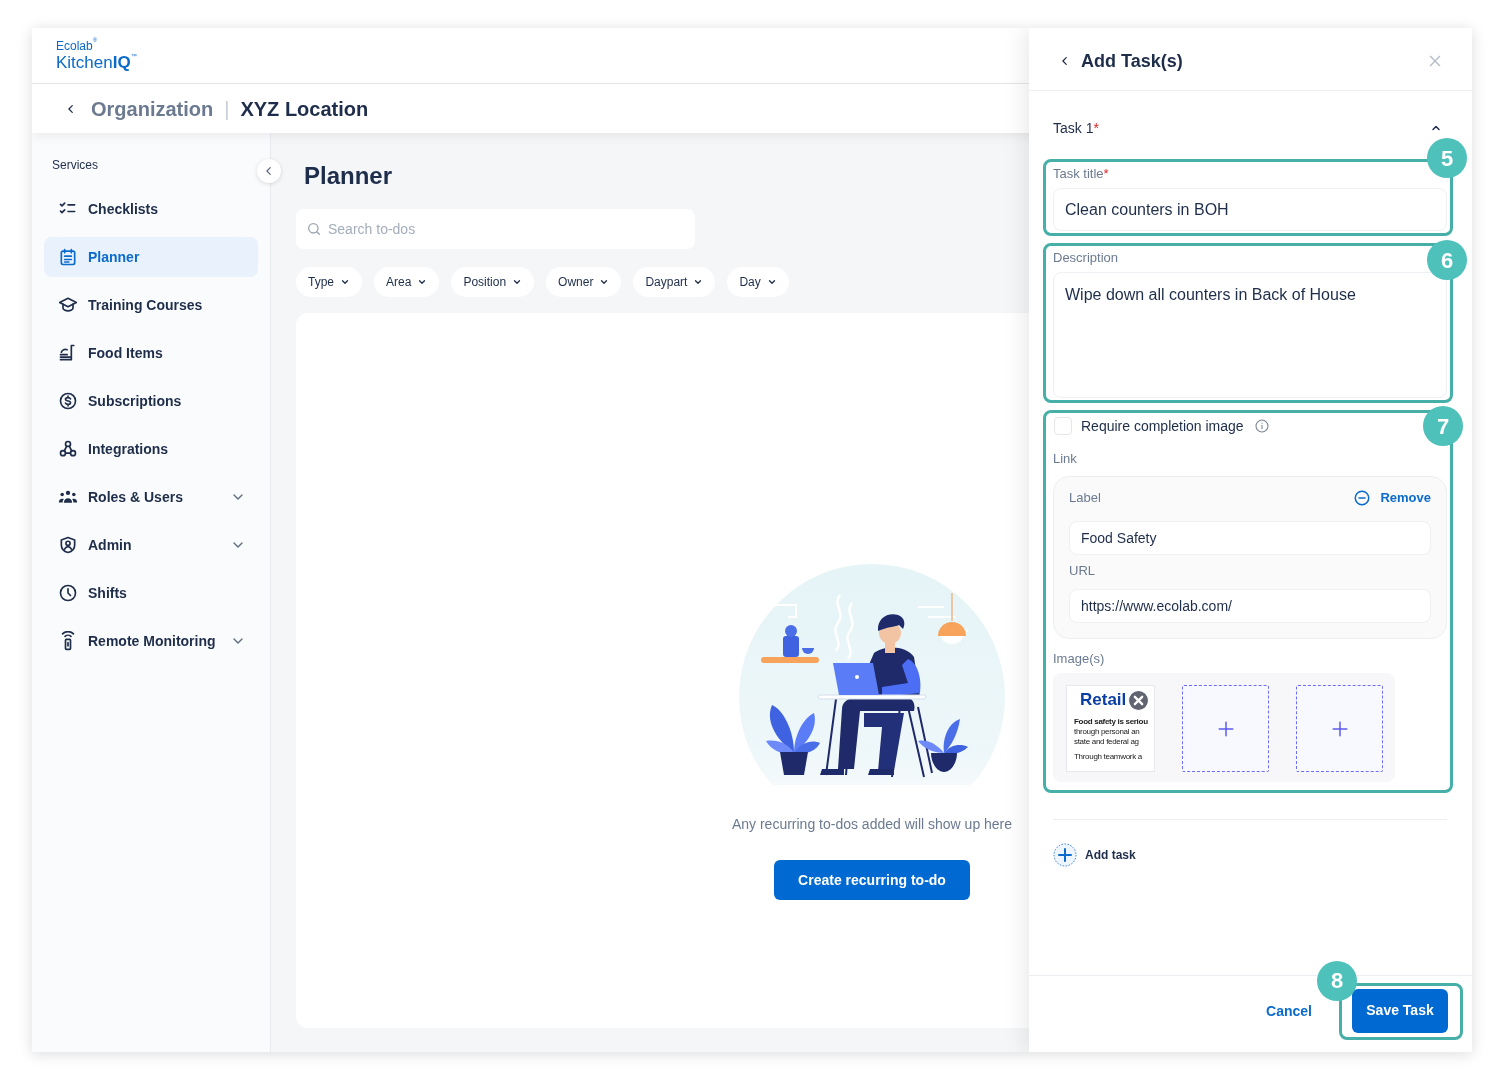 This screenshot has height=1088, width=1504. What do you see at coordinates (1094, 855) in the screenshot?
I see `add-task-button: Add task` at bounding box center [1094, 855].